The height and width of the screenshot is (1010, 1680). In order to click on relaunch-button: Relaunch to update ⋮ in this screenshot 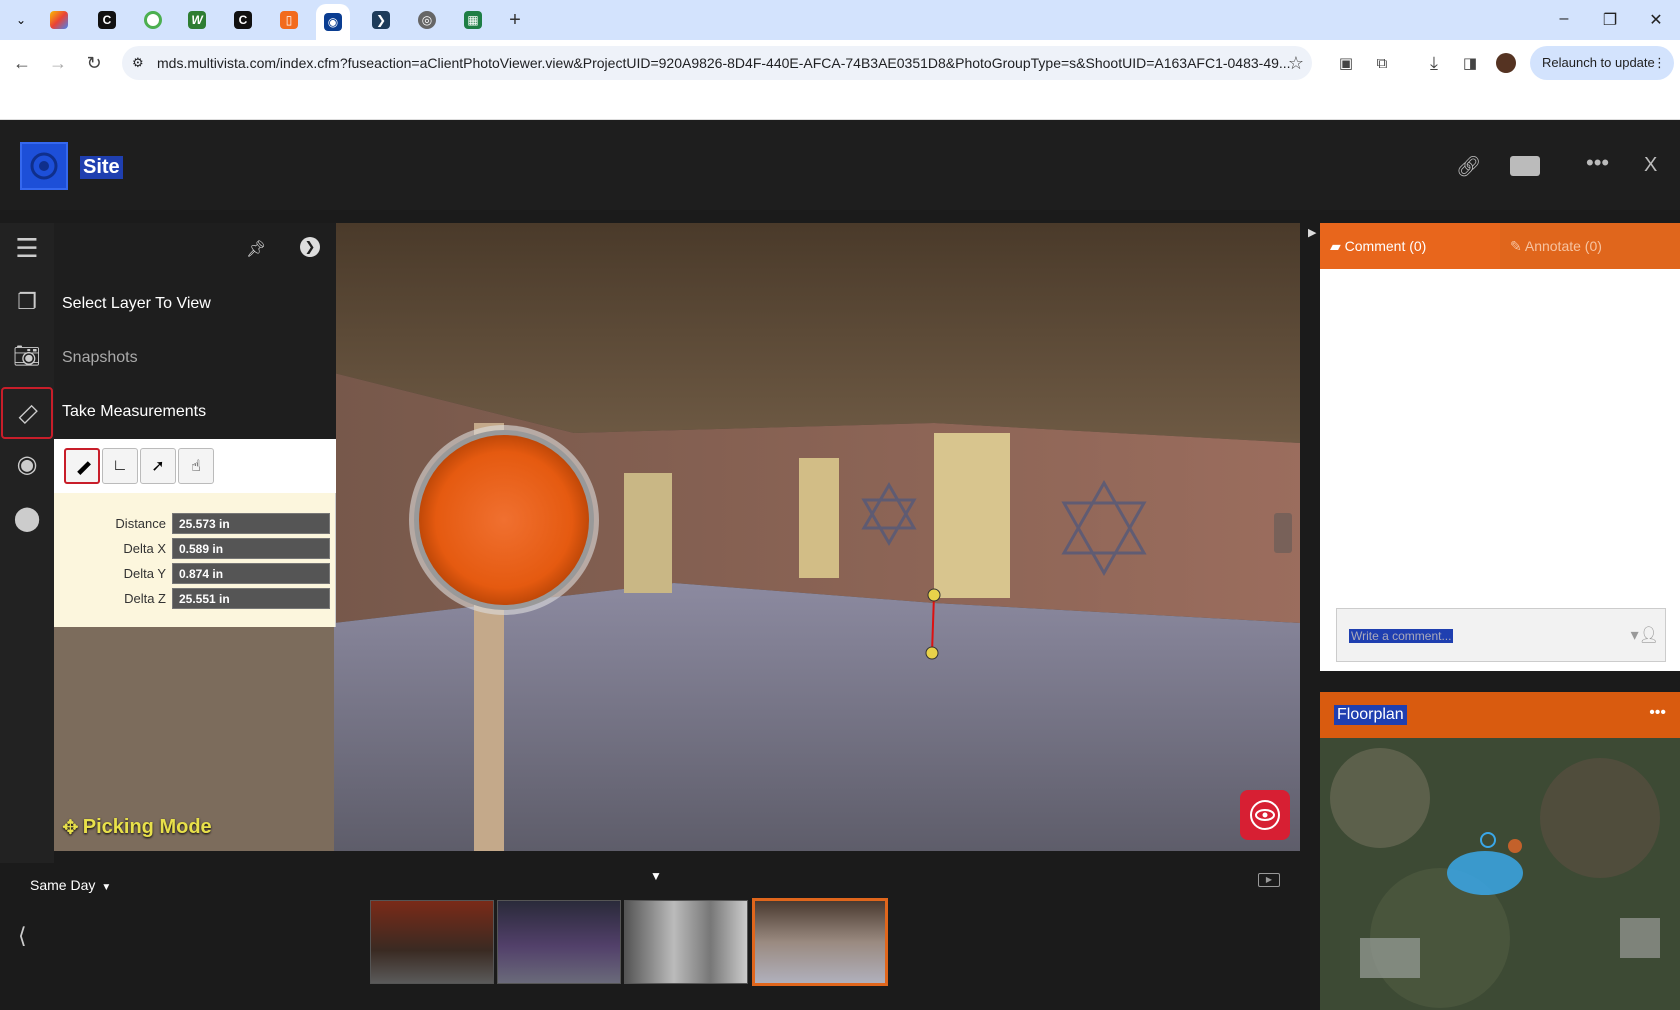, I will do `click(1602, 63)`.